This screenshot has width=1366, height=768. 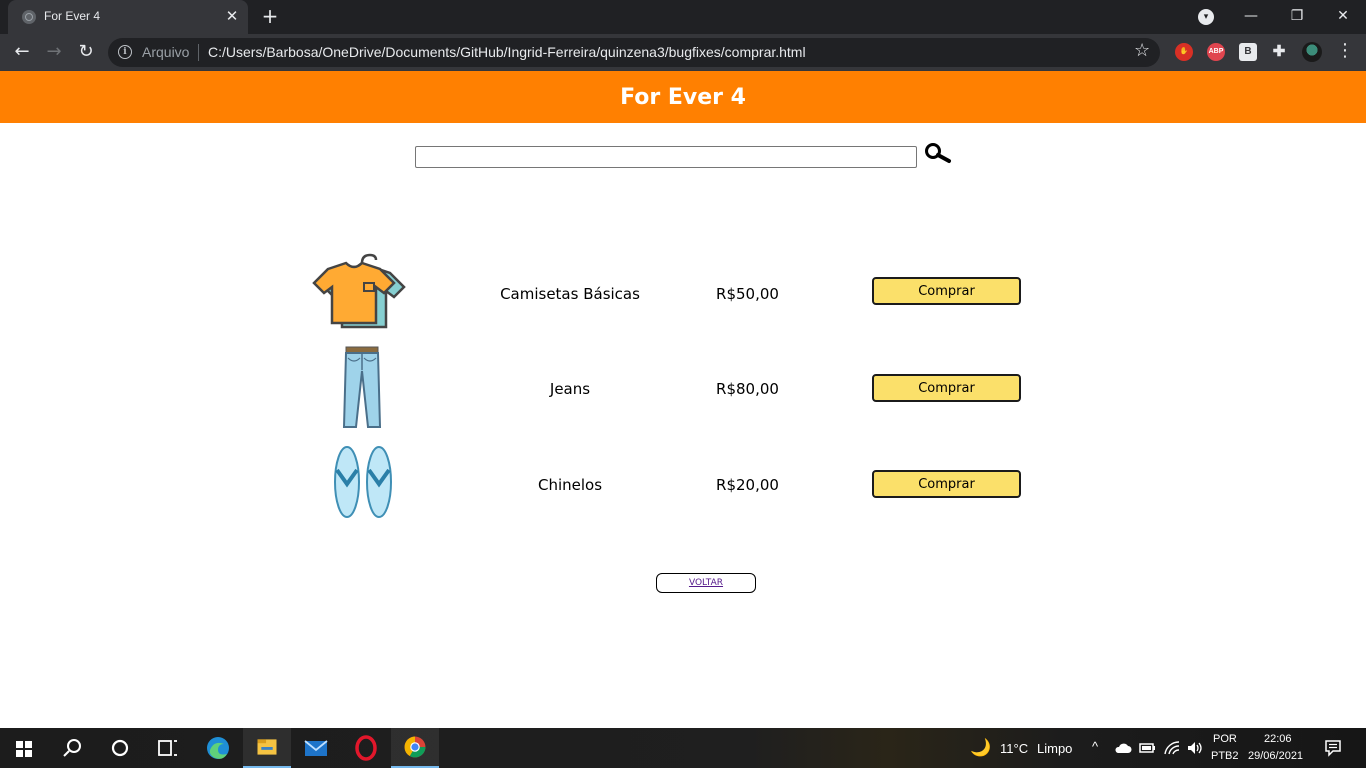 What do you see at coordinates (1275, 756) in the screenshot?
I see `clock-date: 29/06/2021` at bounding box center [1275, 756].